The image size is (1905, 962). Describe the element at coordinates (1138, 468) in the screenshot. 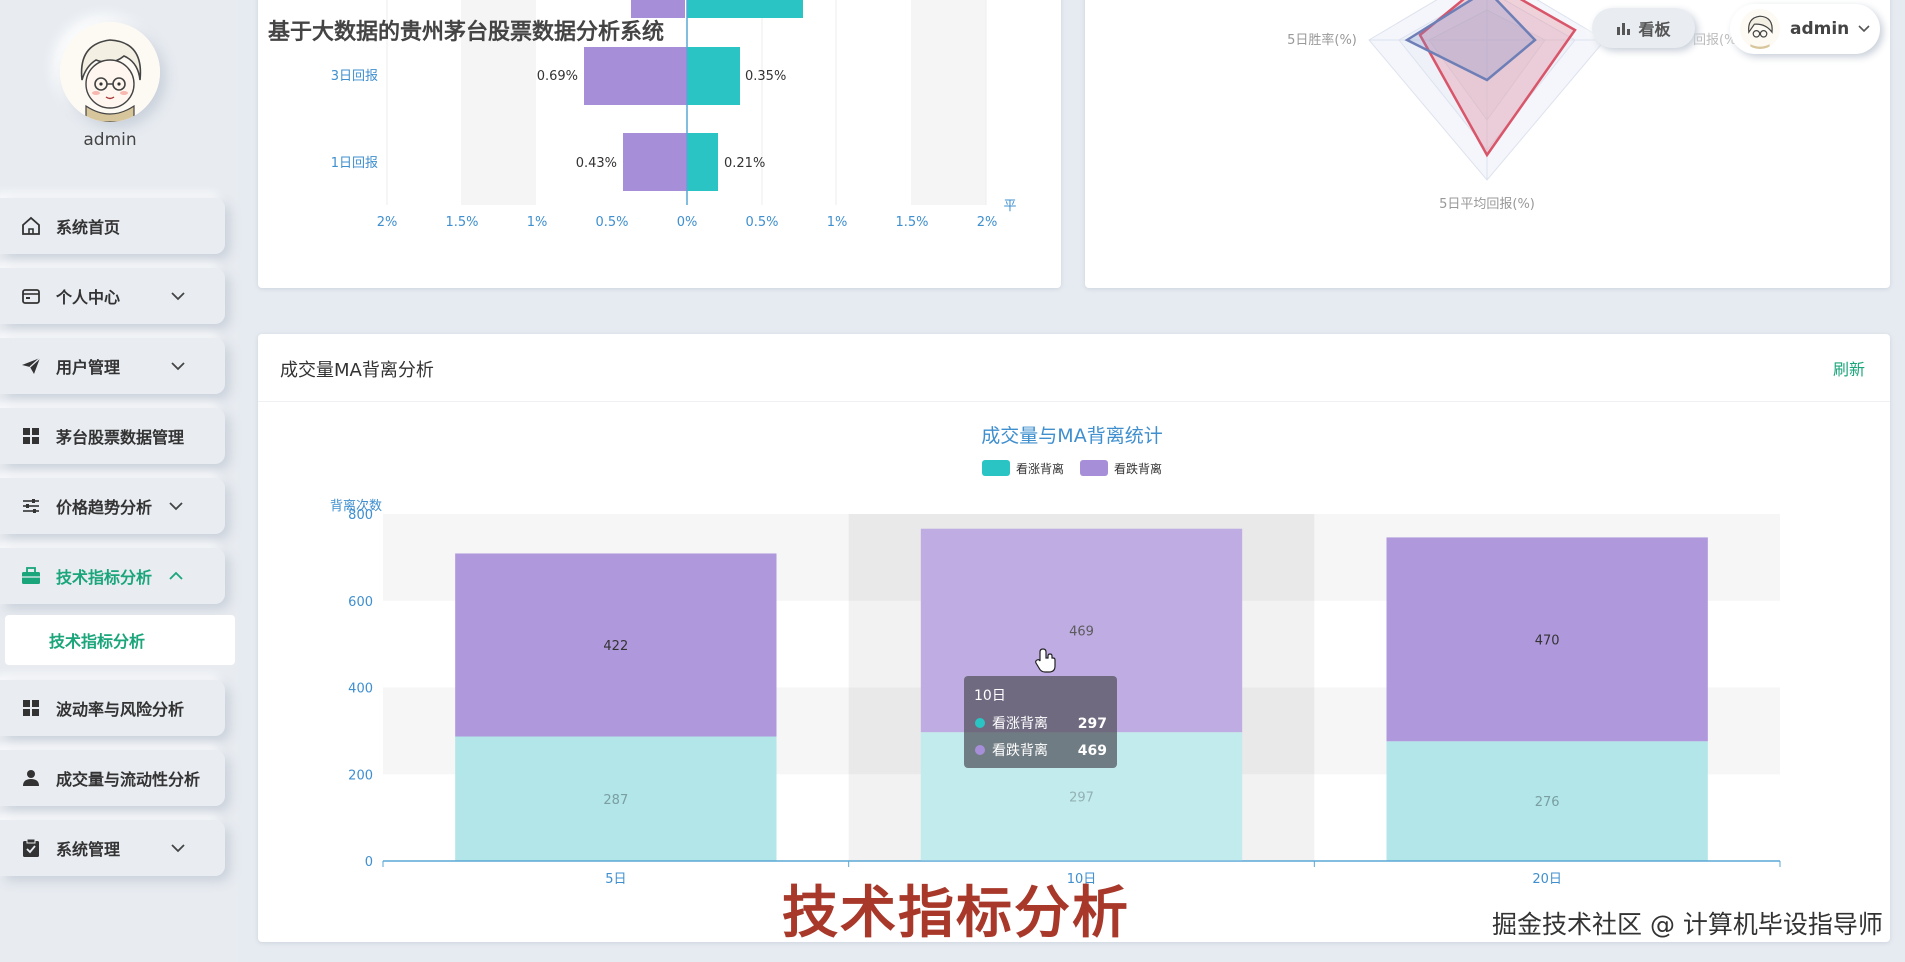

I see `legend-label: 看跌背离` at that location.